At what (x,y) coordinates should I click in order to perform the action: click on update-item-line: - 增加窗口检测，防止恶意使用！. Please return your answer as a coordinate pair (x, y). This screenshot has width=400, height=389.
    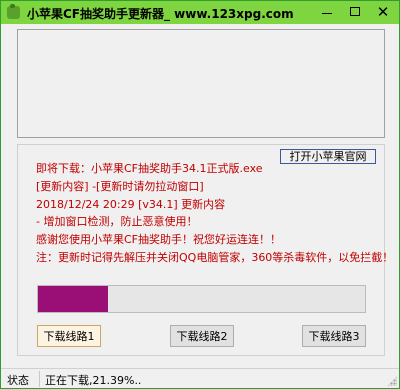
    Looking at the image, I should click on (117, 221).